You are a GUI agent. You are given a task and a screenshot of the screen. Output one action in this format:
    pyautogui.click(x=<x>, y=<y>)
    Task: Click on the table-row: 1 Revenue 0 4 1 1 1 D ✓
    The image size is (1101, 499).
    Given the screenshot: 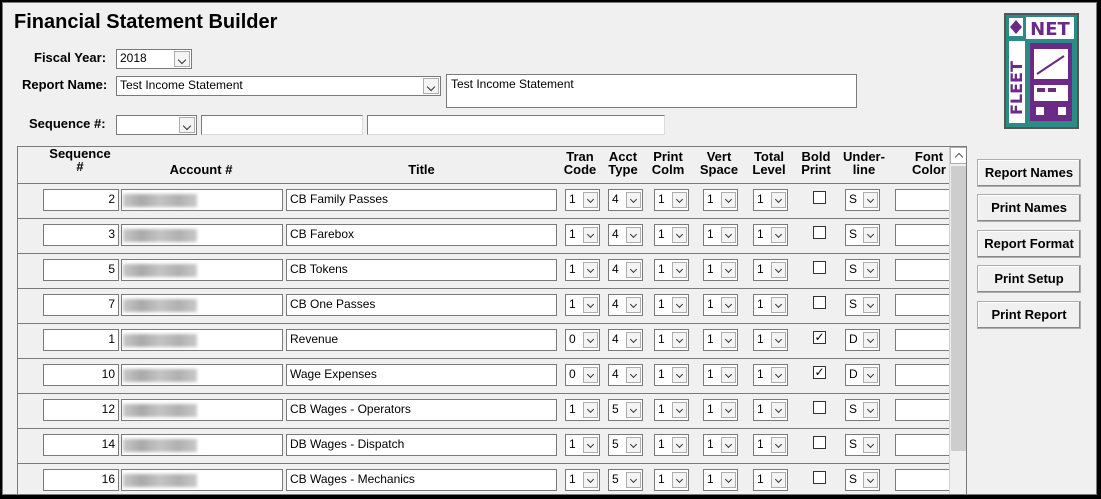 What is the action you would take?
    pyautogui.click(x=485, y=341)
    